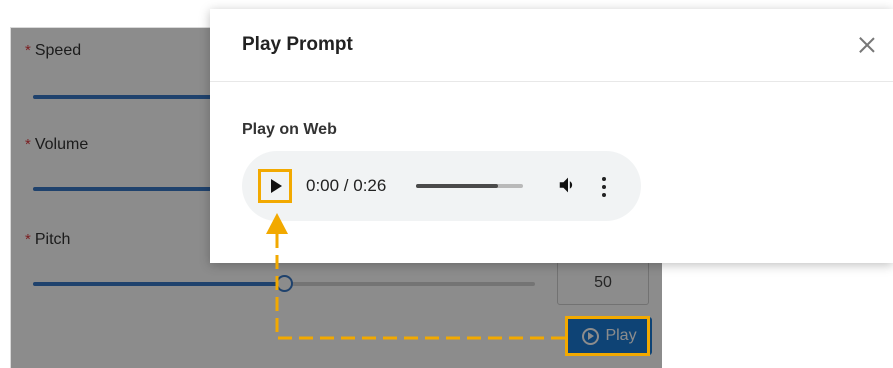 The image size is (893, 368). I want to click on audio-progress-fill, so click(457, 186).